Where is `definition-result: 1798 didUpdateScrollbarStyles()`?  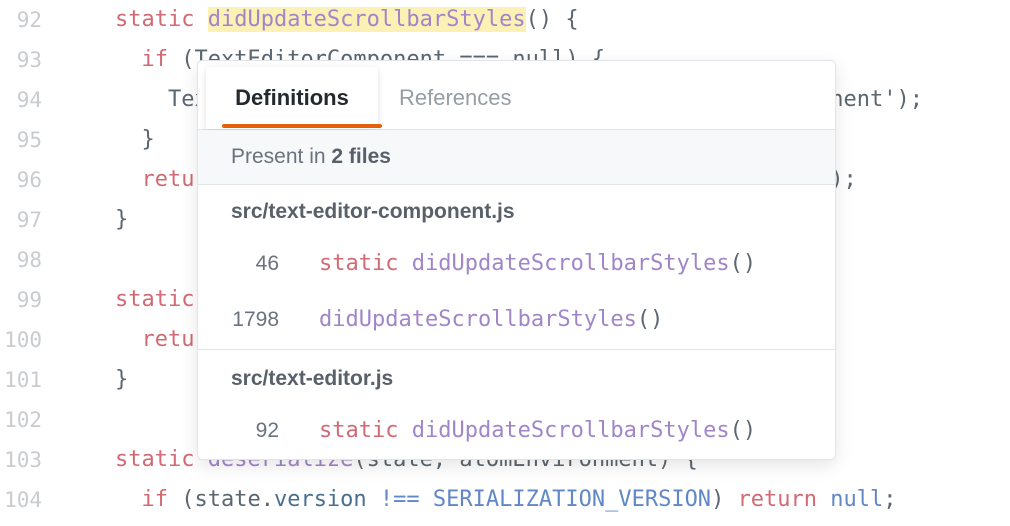 definition-result: 1798 didUpdateScrollbarStyles() is located at coordinates (516, 320).